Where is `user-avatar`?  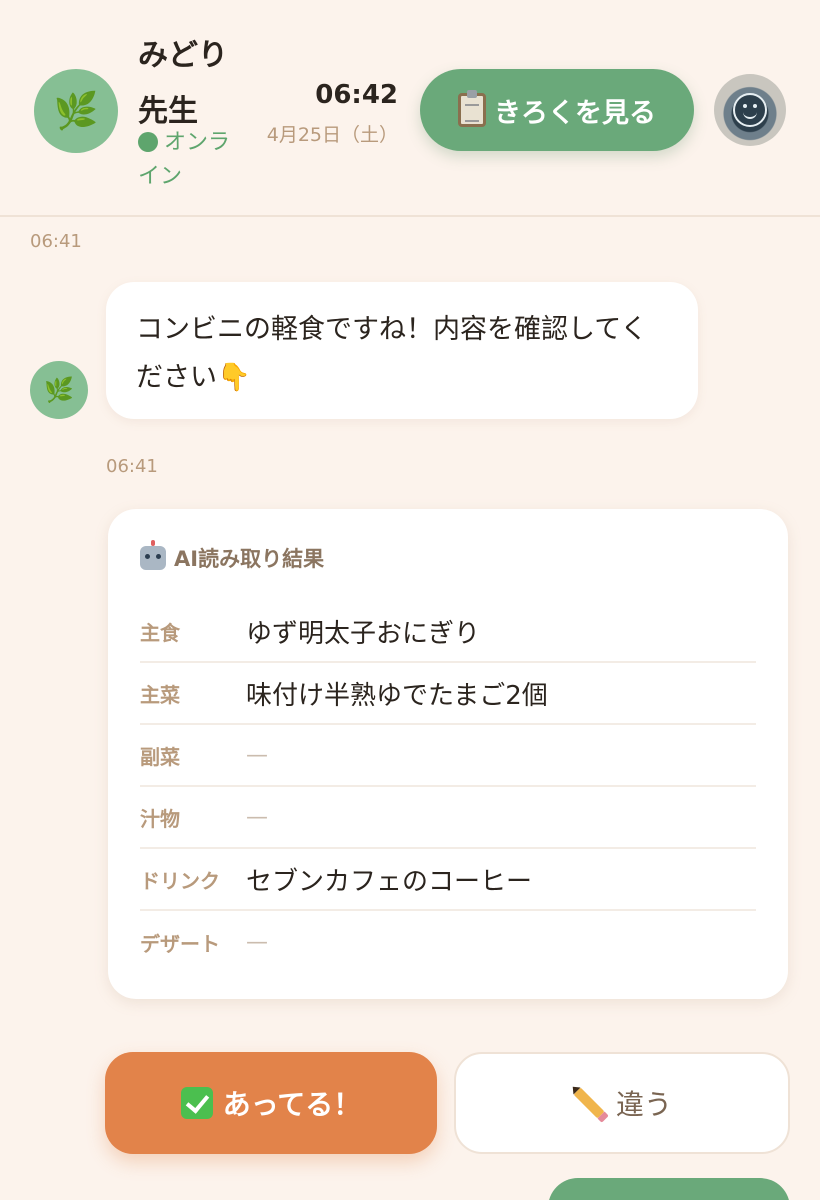
user-avatar is located at coordinates (750, 110).